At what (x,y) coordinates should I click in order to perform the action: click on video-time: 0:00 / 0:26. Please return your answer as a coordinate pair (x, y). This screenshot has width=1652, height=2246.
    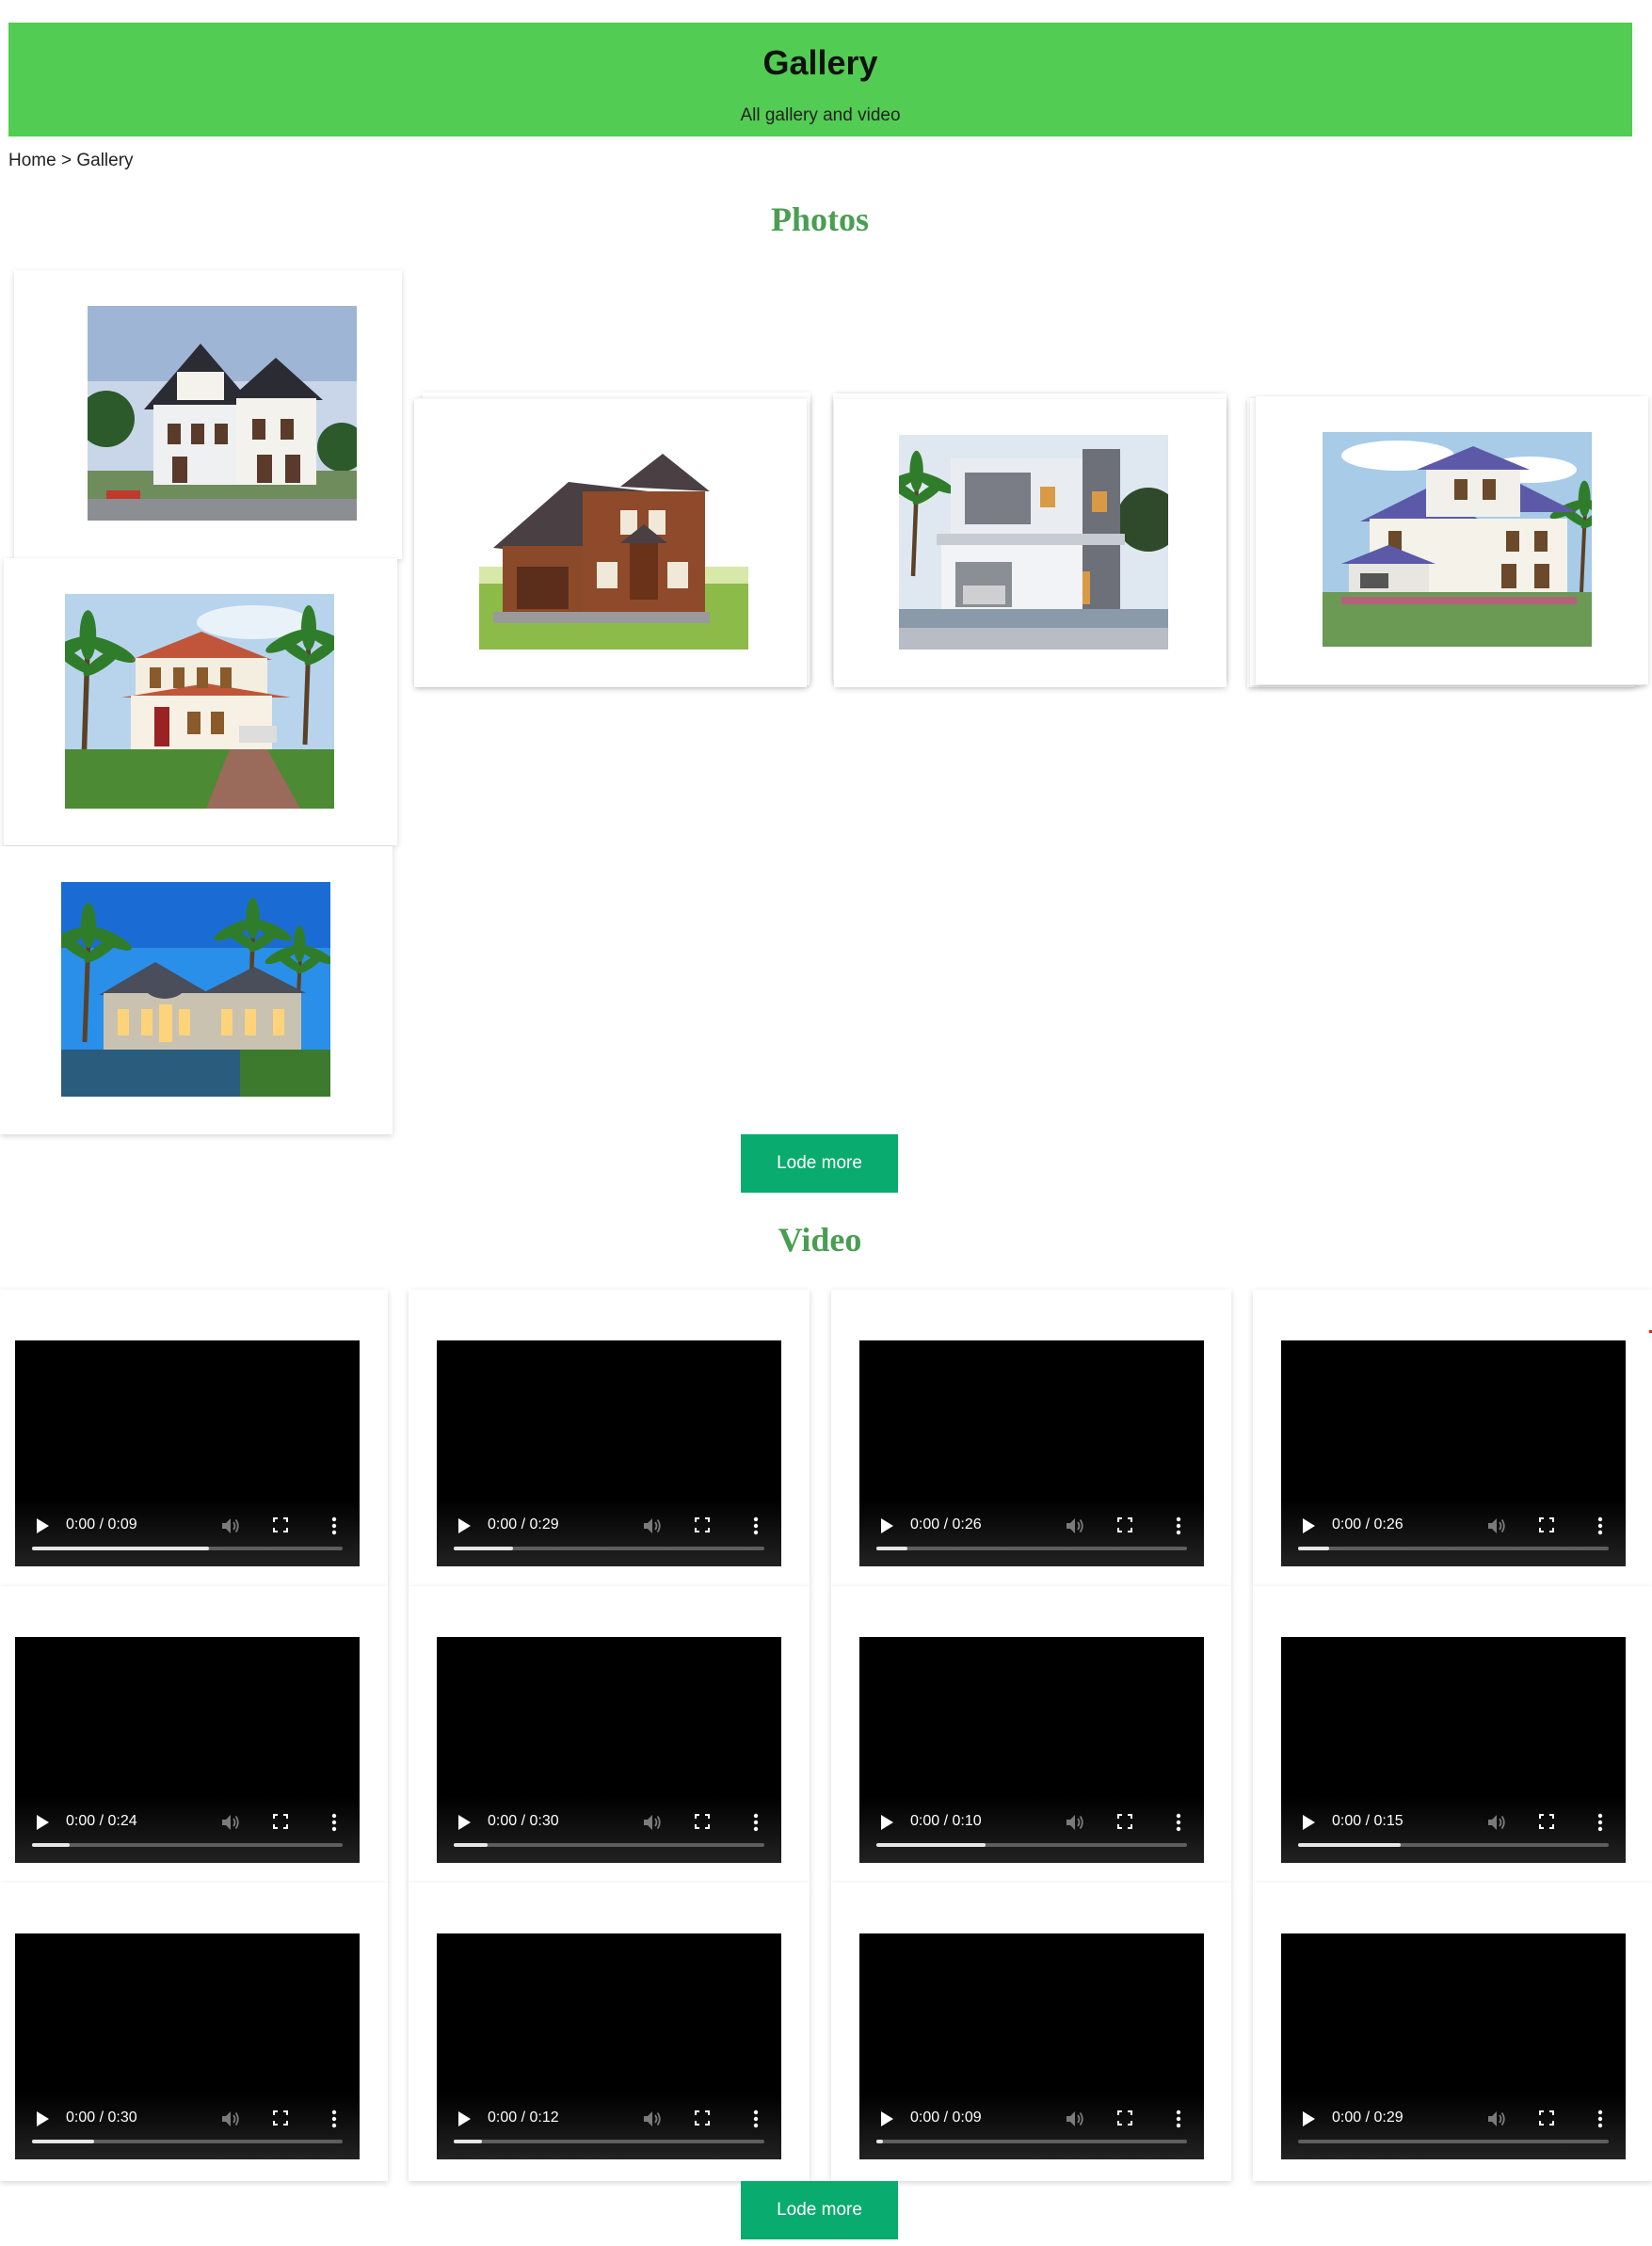
    Looking at the image, I should click on (1367, 1524).